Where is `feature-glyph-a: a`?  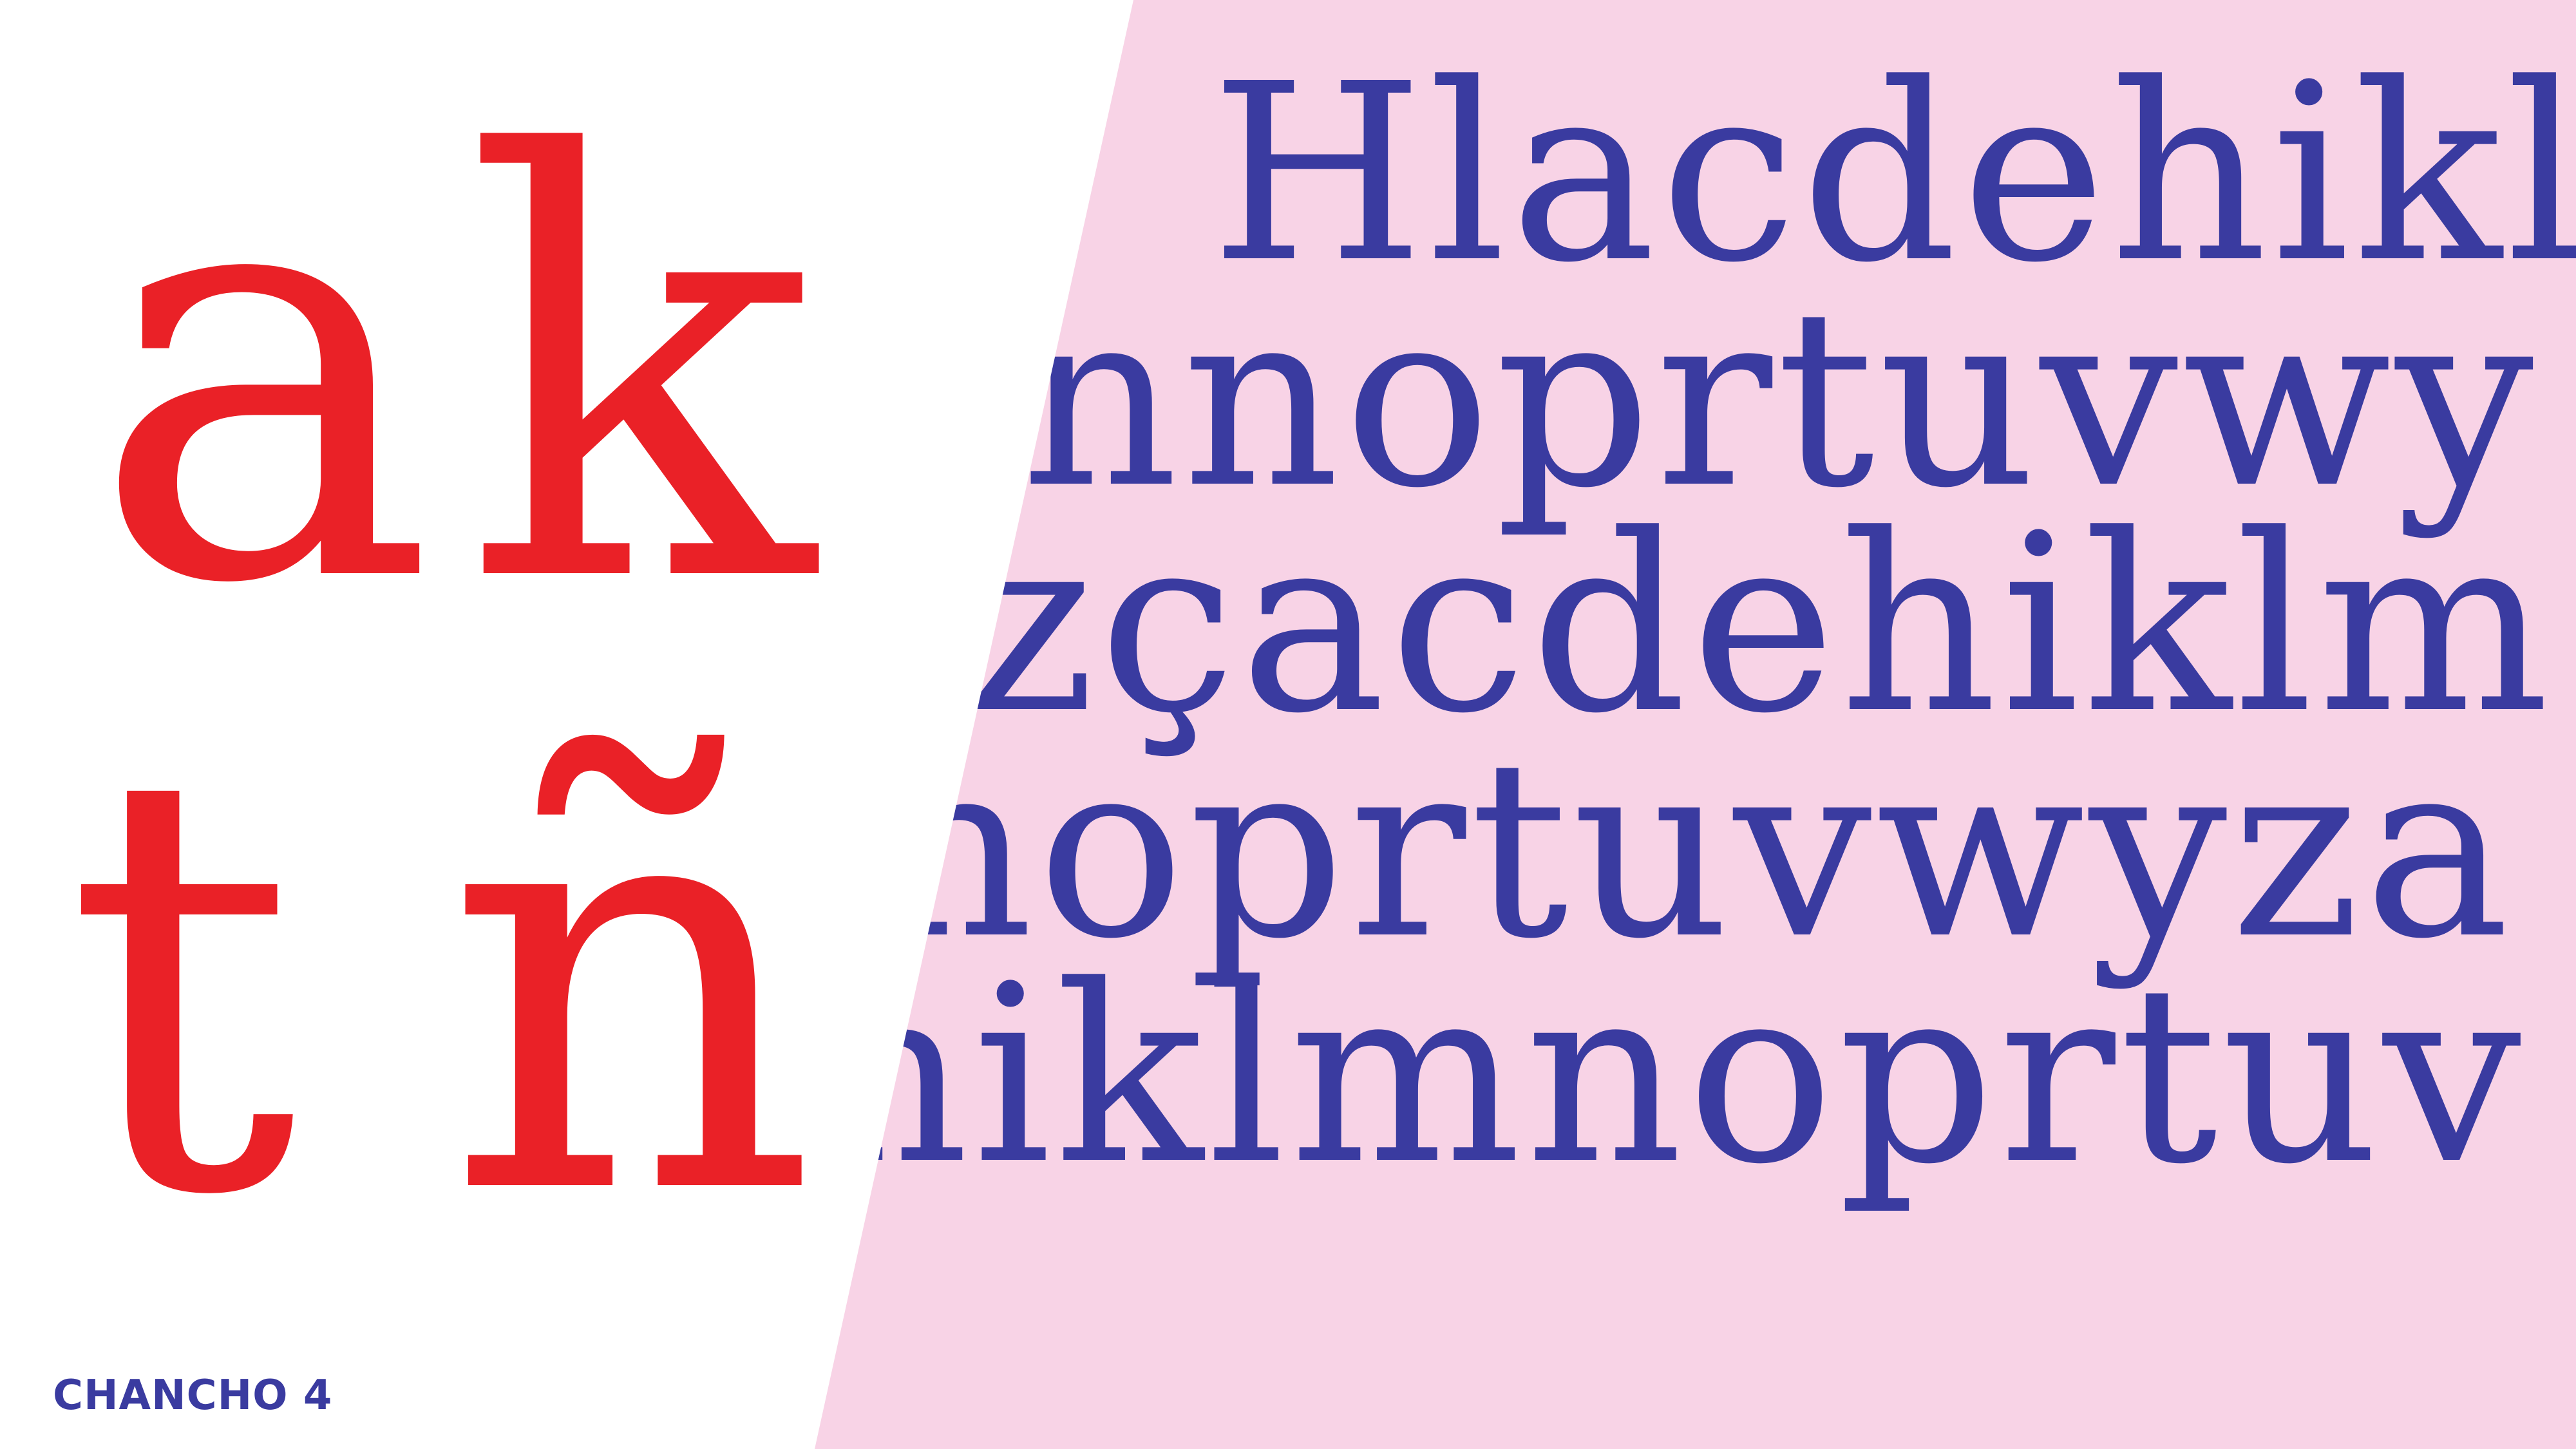
feature-glyph-a: a is located at coordinates (263, 373).